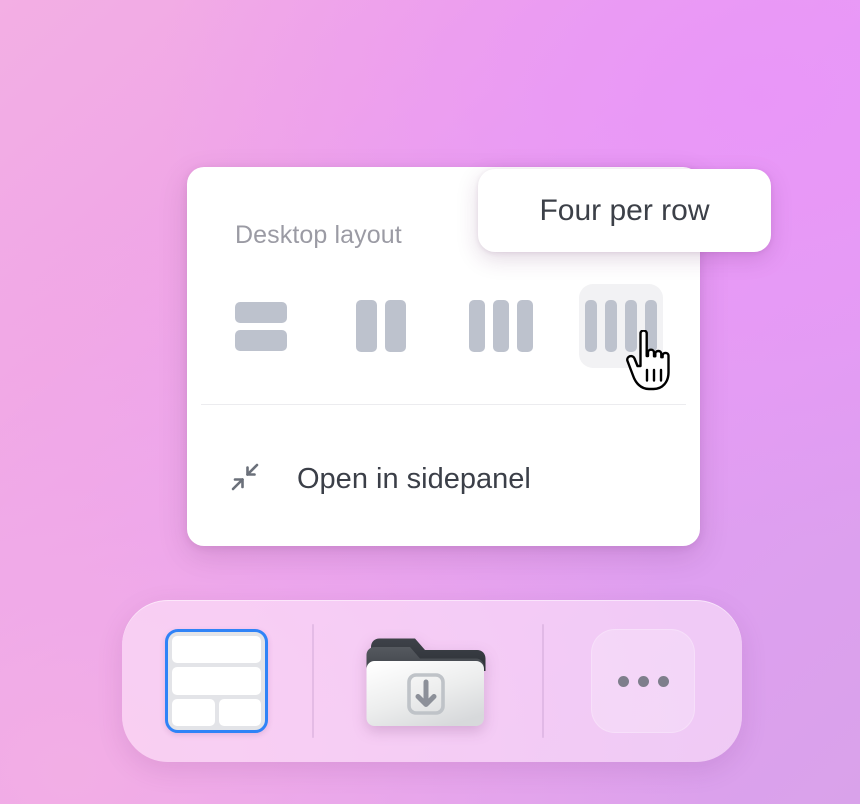 The width and height of the screenshot is (860, 804). I want to click on rows-stacked-icon, so click(261, 326).